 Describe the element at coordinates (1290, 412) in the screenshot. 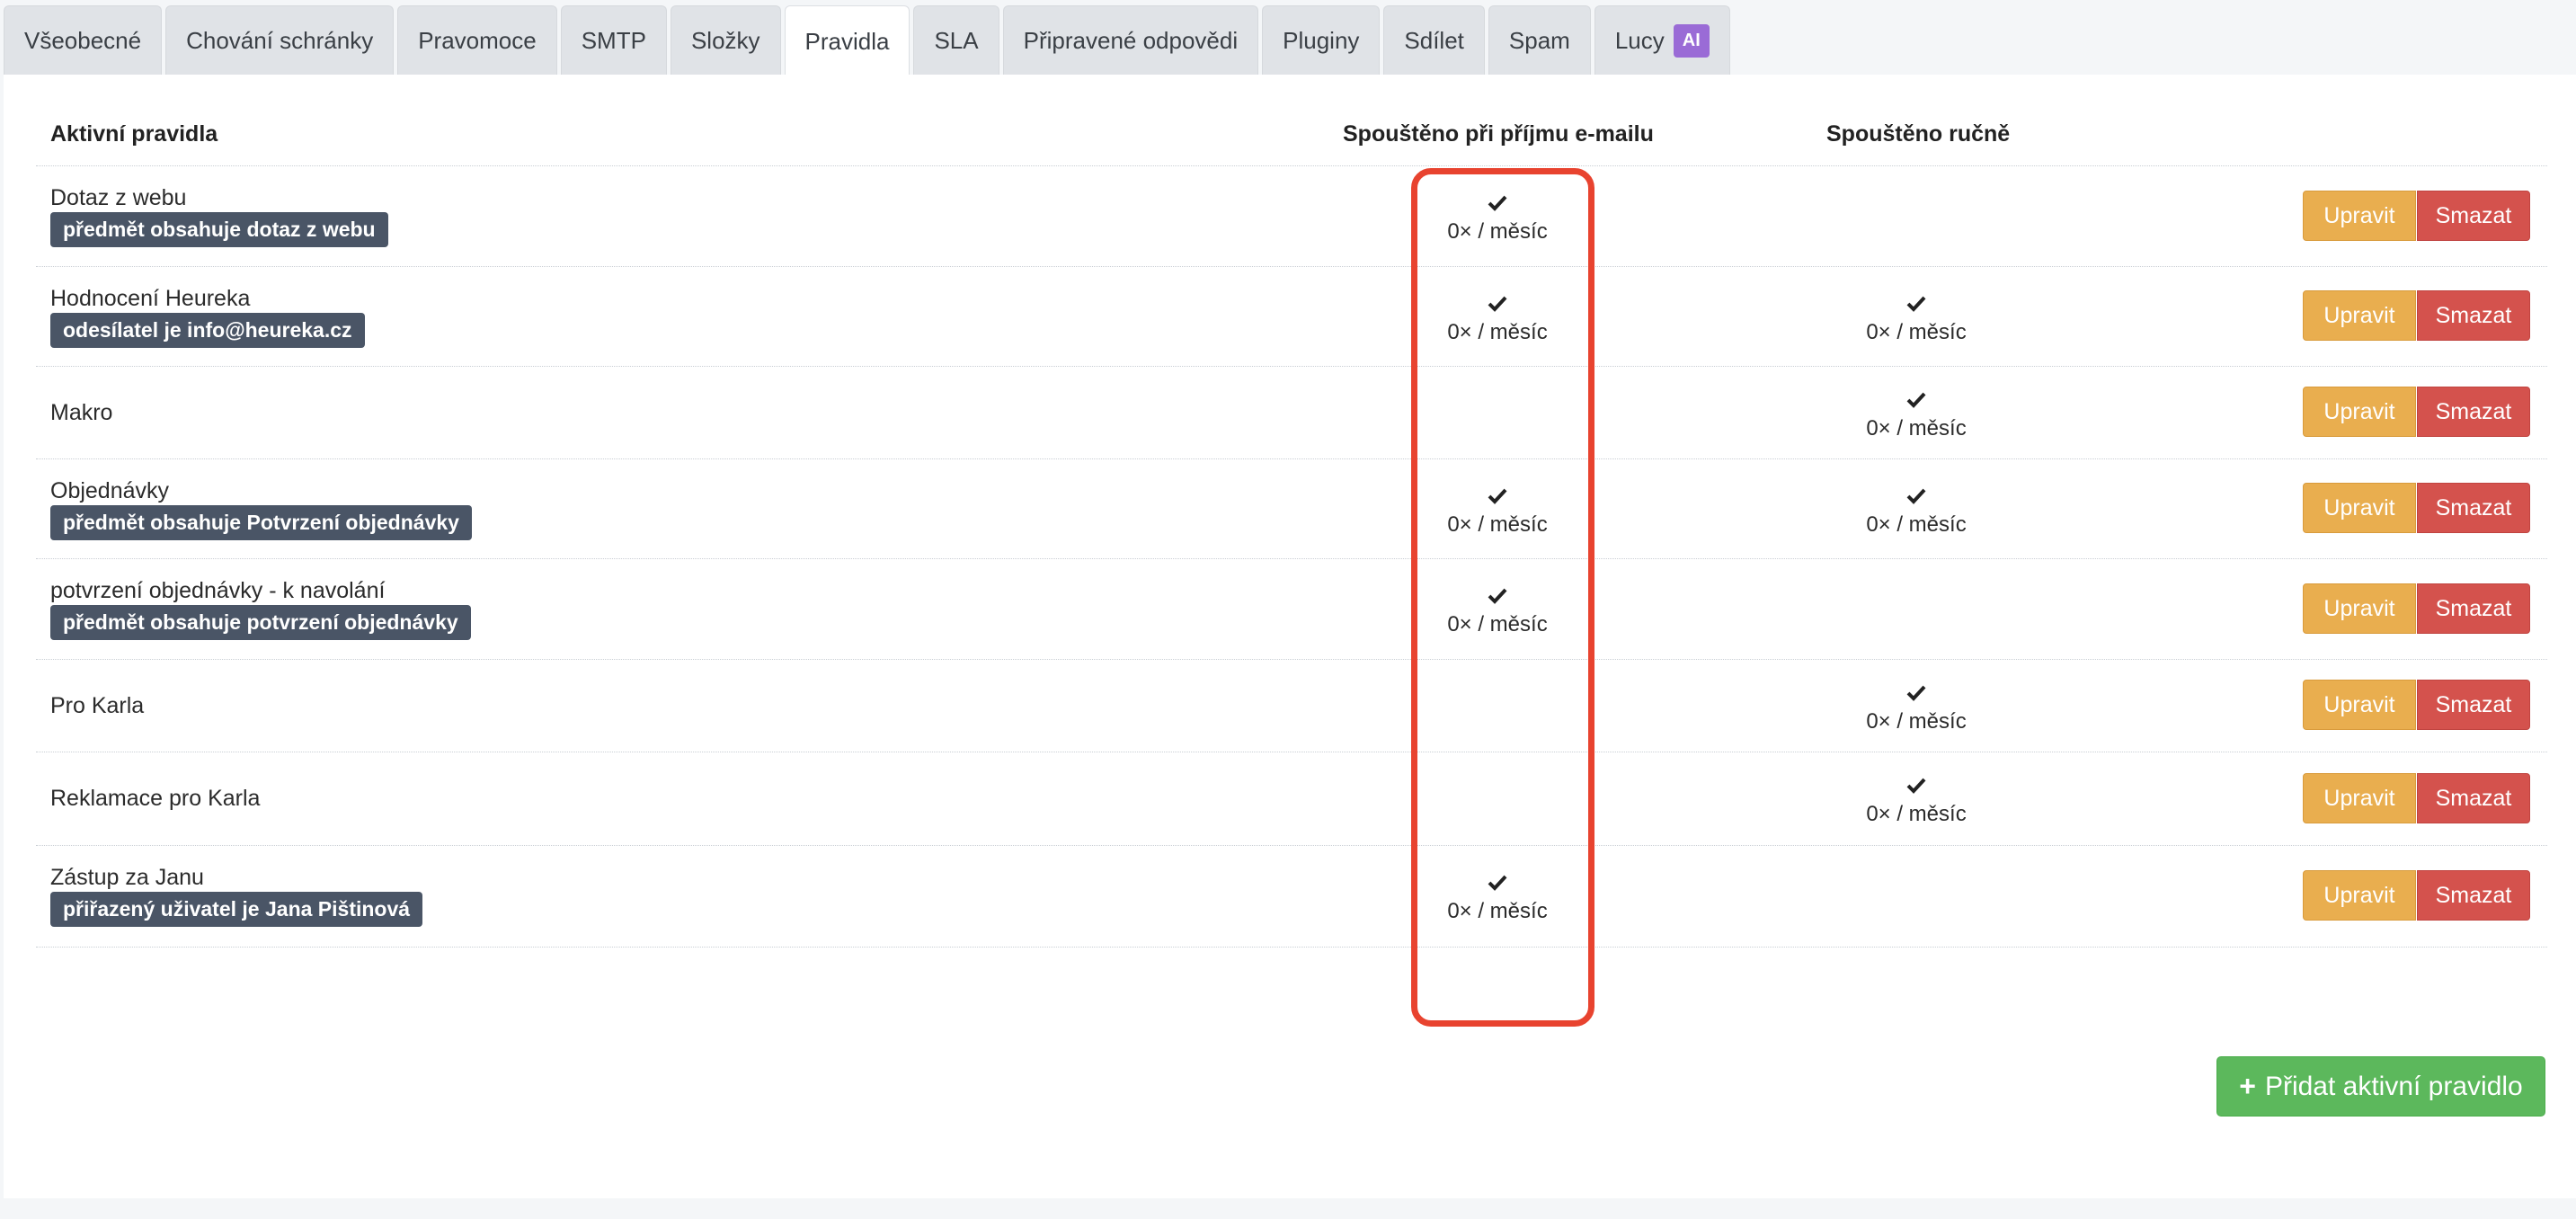

I see `table-row: Makro 0× / měsíc Upravit Smazat` at that location.